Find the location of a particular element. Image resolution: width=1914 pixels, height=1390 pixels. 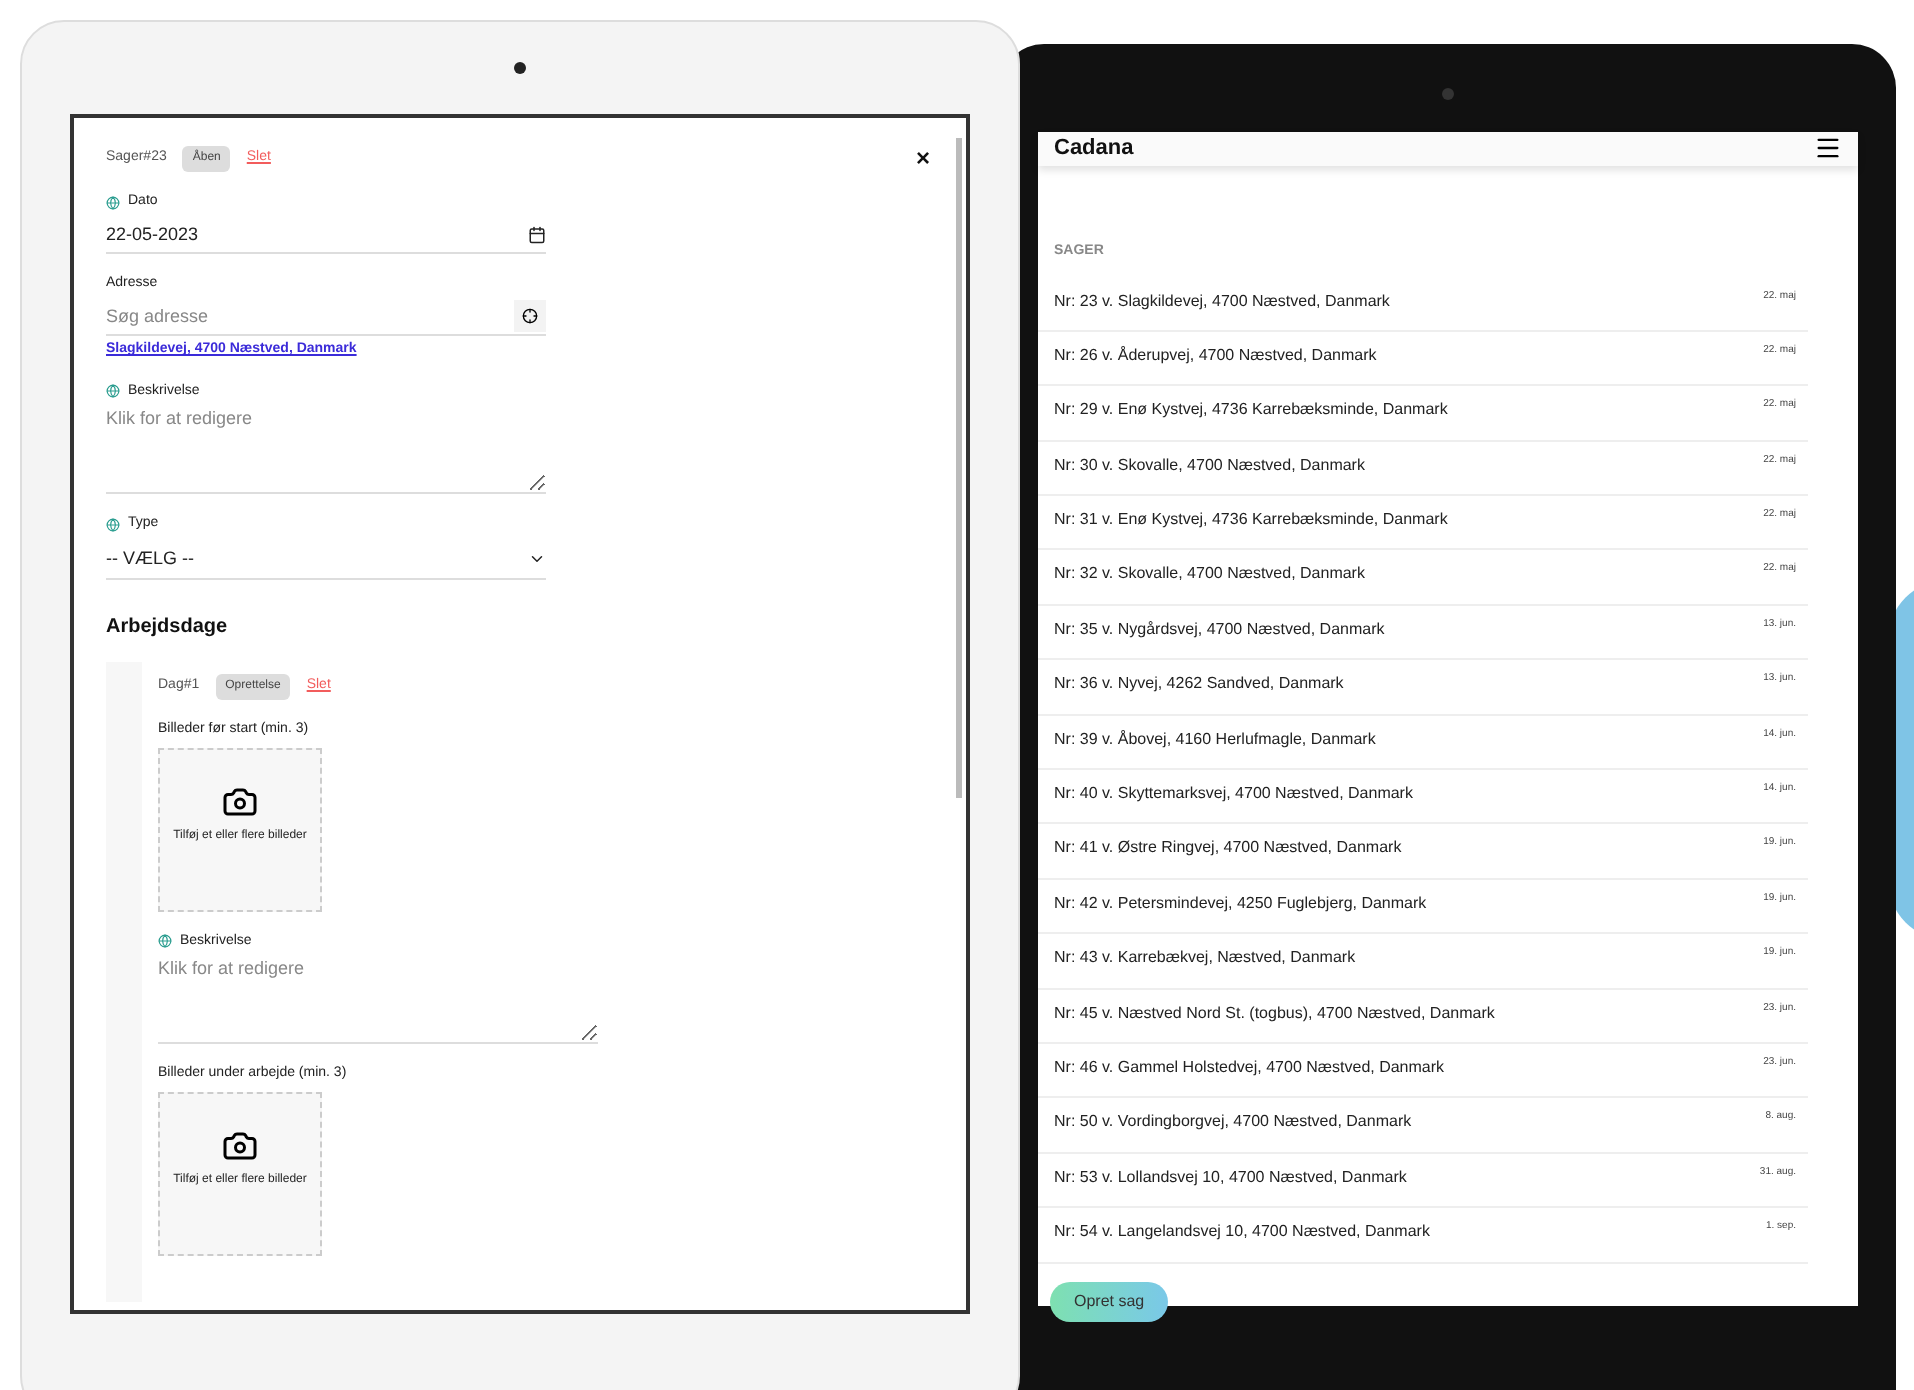

section-title: Arbejdsdage is located at coordinates (168, 628).